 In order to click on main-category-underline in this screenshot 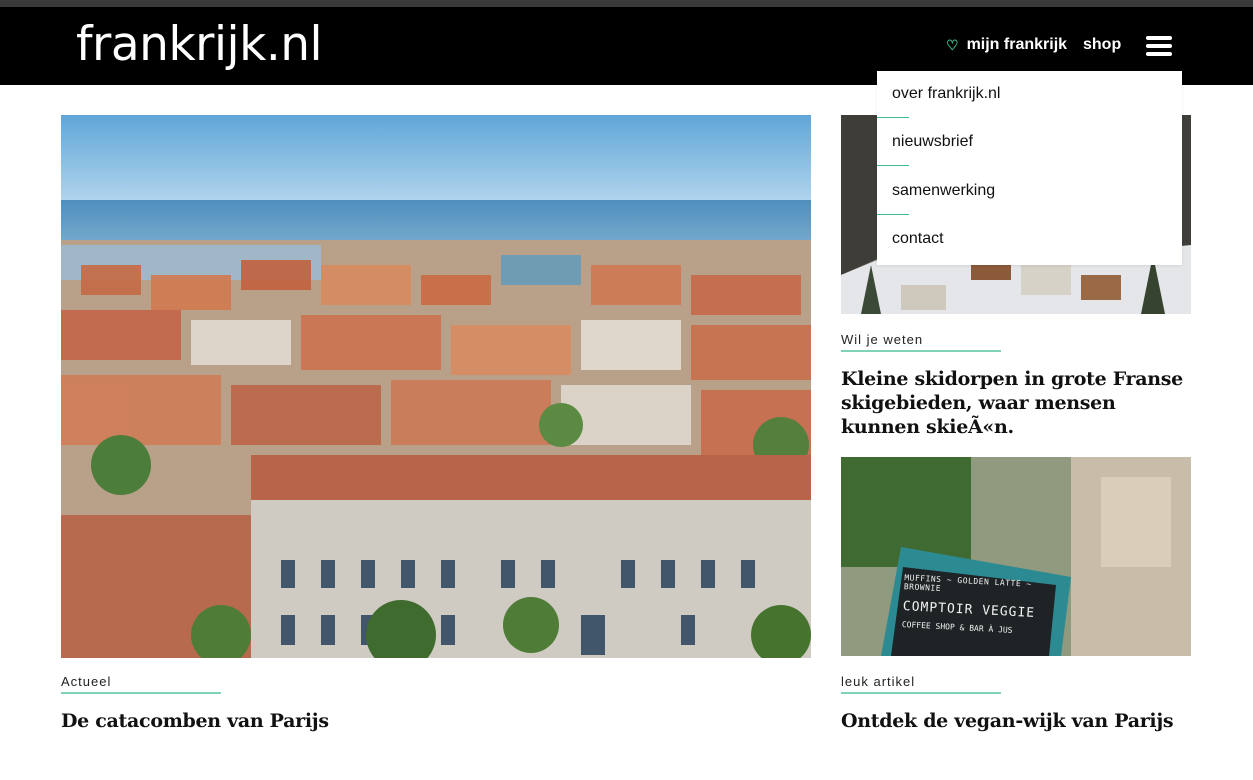, I will do `click(141, 693)`.